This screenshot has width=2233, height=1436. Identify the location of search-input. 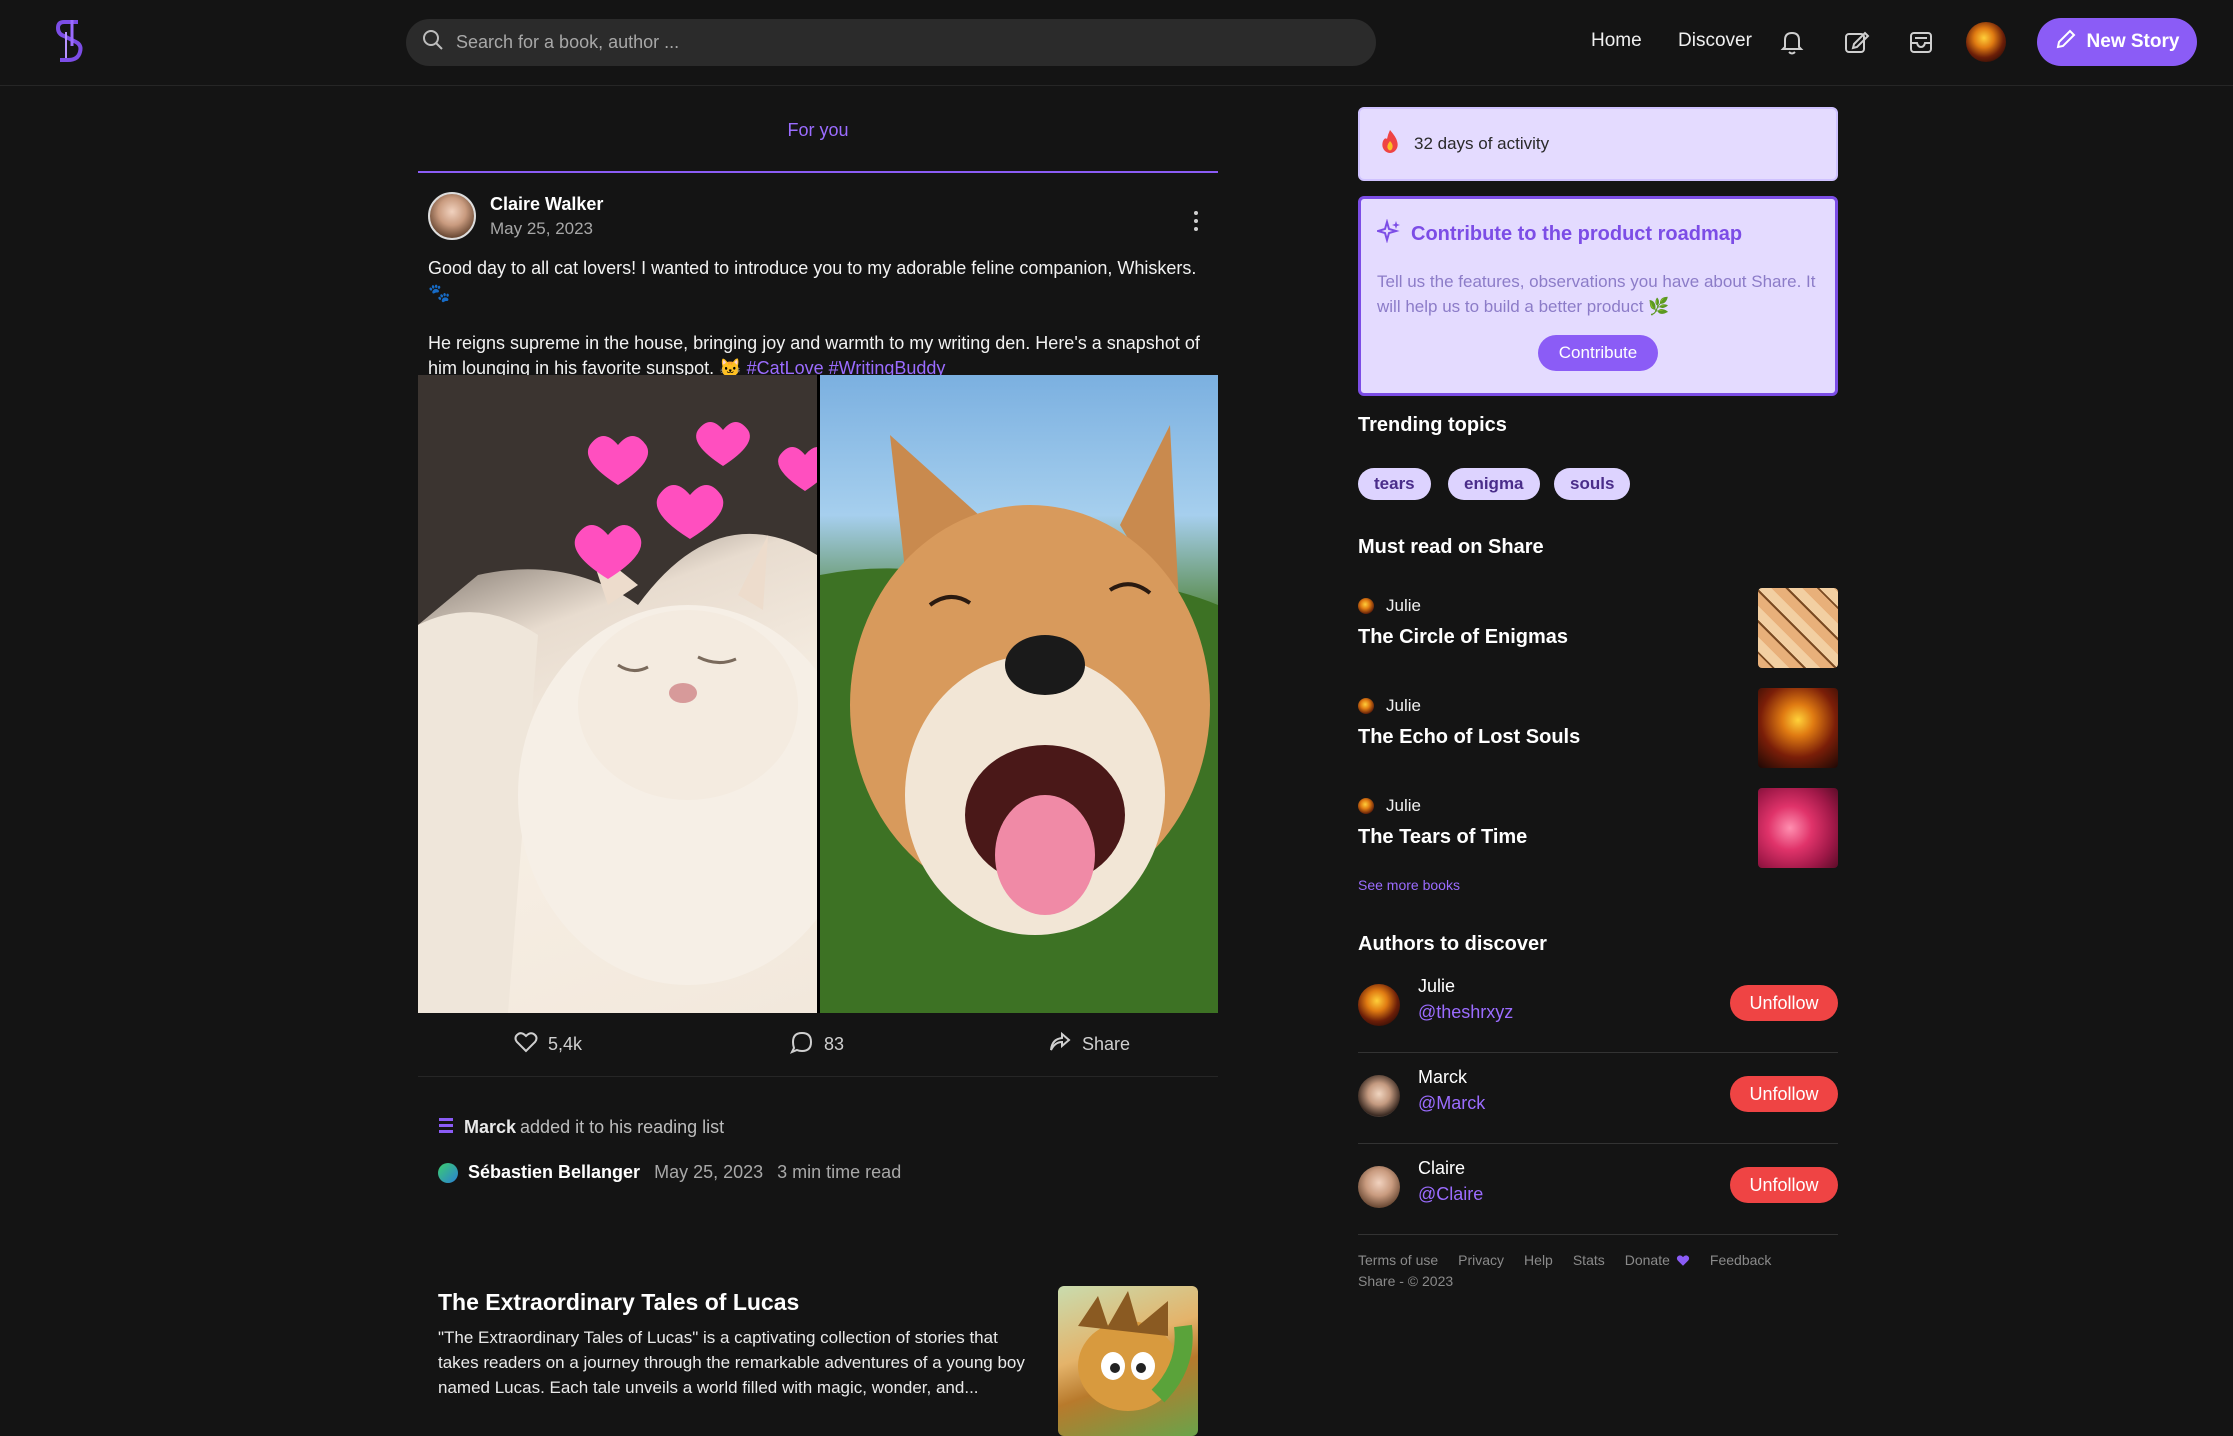
(896, 42).